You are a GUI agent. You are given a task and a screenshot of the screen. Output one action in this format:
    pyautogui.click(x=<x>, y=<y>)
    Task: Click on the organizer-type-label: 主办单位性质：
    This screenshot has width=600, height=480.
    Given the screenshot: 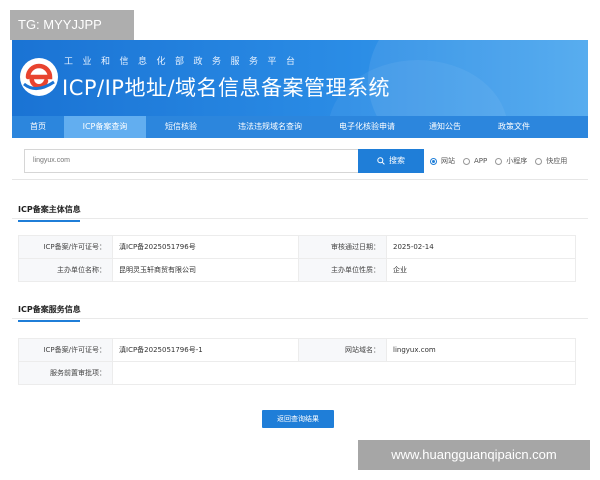 What is the action you would take?
    pyautogui.click(x=342, y=270)
    